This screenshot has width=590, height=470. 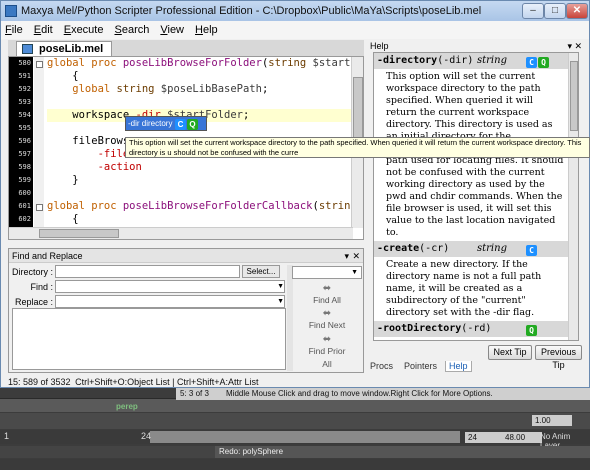 I want to click on editor-tabstrip: poseLib.mel, so click(x=186, y=48).